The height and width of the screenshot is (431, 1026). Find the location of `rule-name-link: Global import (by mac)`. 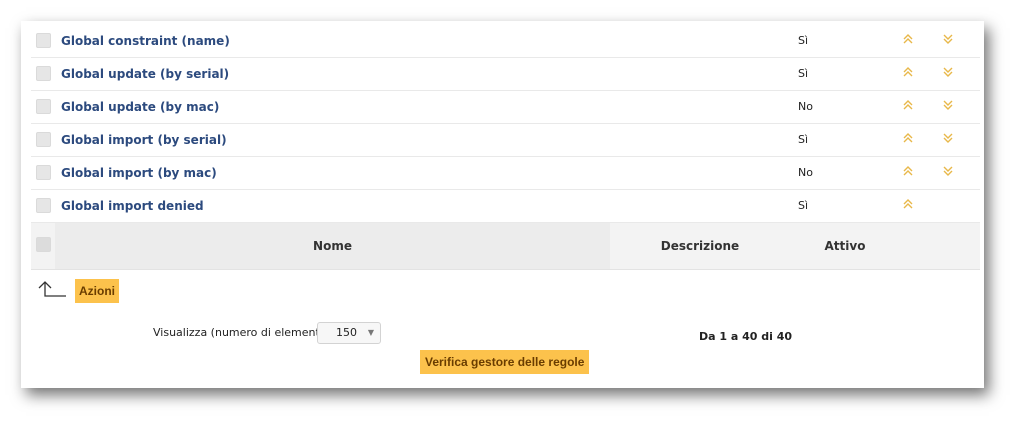

rule-name-link: Global import (by mac) is located at coordinates (139, 173).